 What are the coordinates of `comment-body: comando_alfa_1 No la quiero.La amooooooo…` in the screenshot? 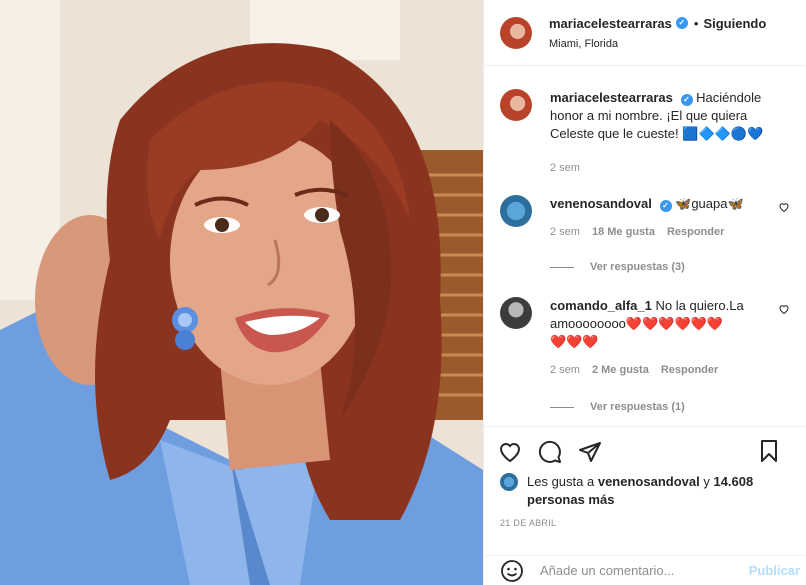 It's located at (665, 338).